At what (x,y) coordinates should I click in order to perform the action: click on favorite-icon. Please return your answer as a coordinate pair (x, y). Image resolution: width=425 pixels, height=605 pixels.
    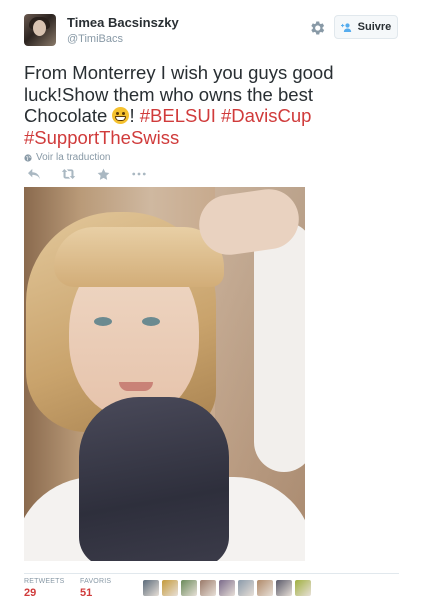
    Looking at the image, I should click on (103, 174).